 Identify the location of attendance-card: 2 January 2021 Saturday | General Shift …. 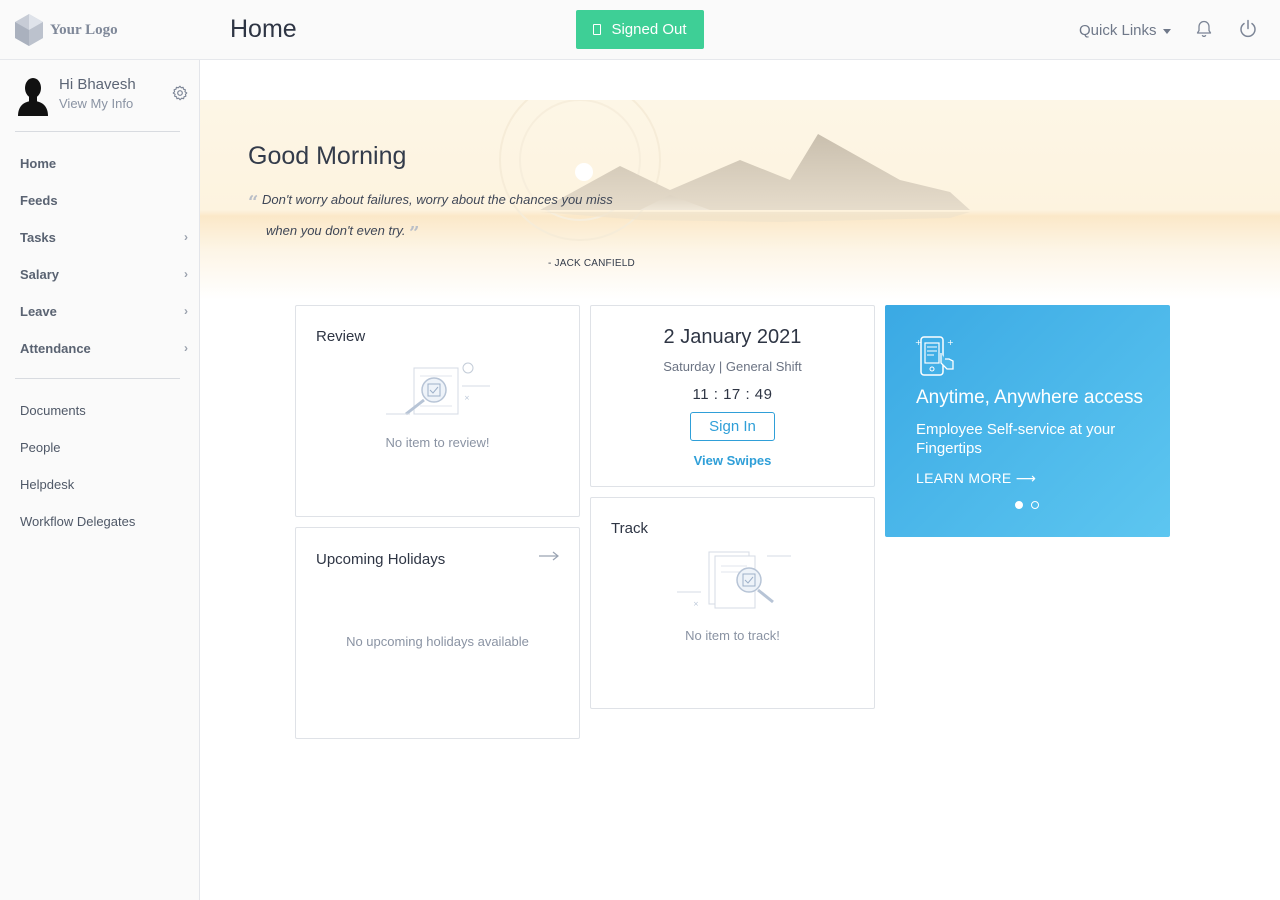
(732, 396).